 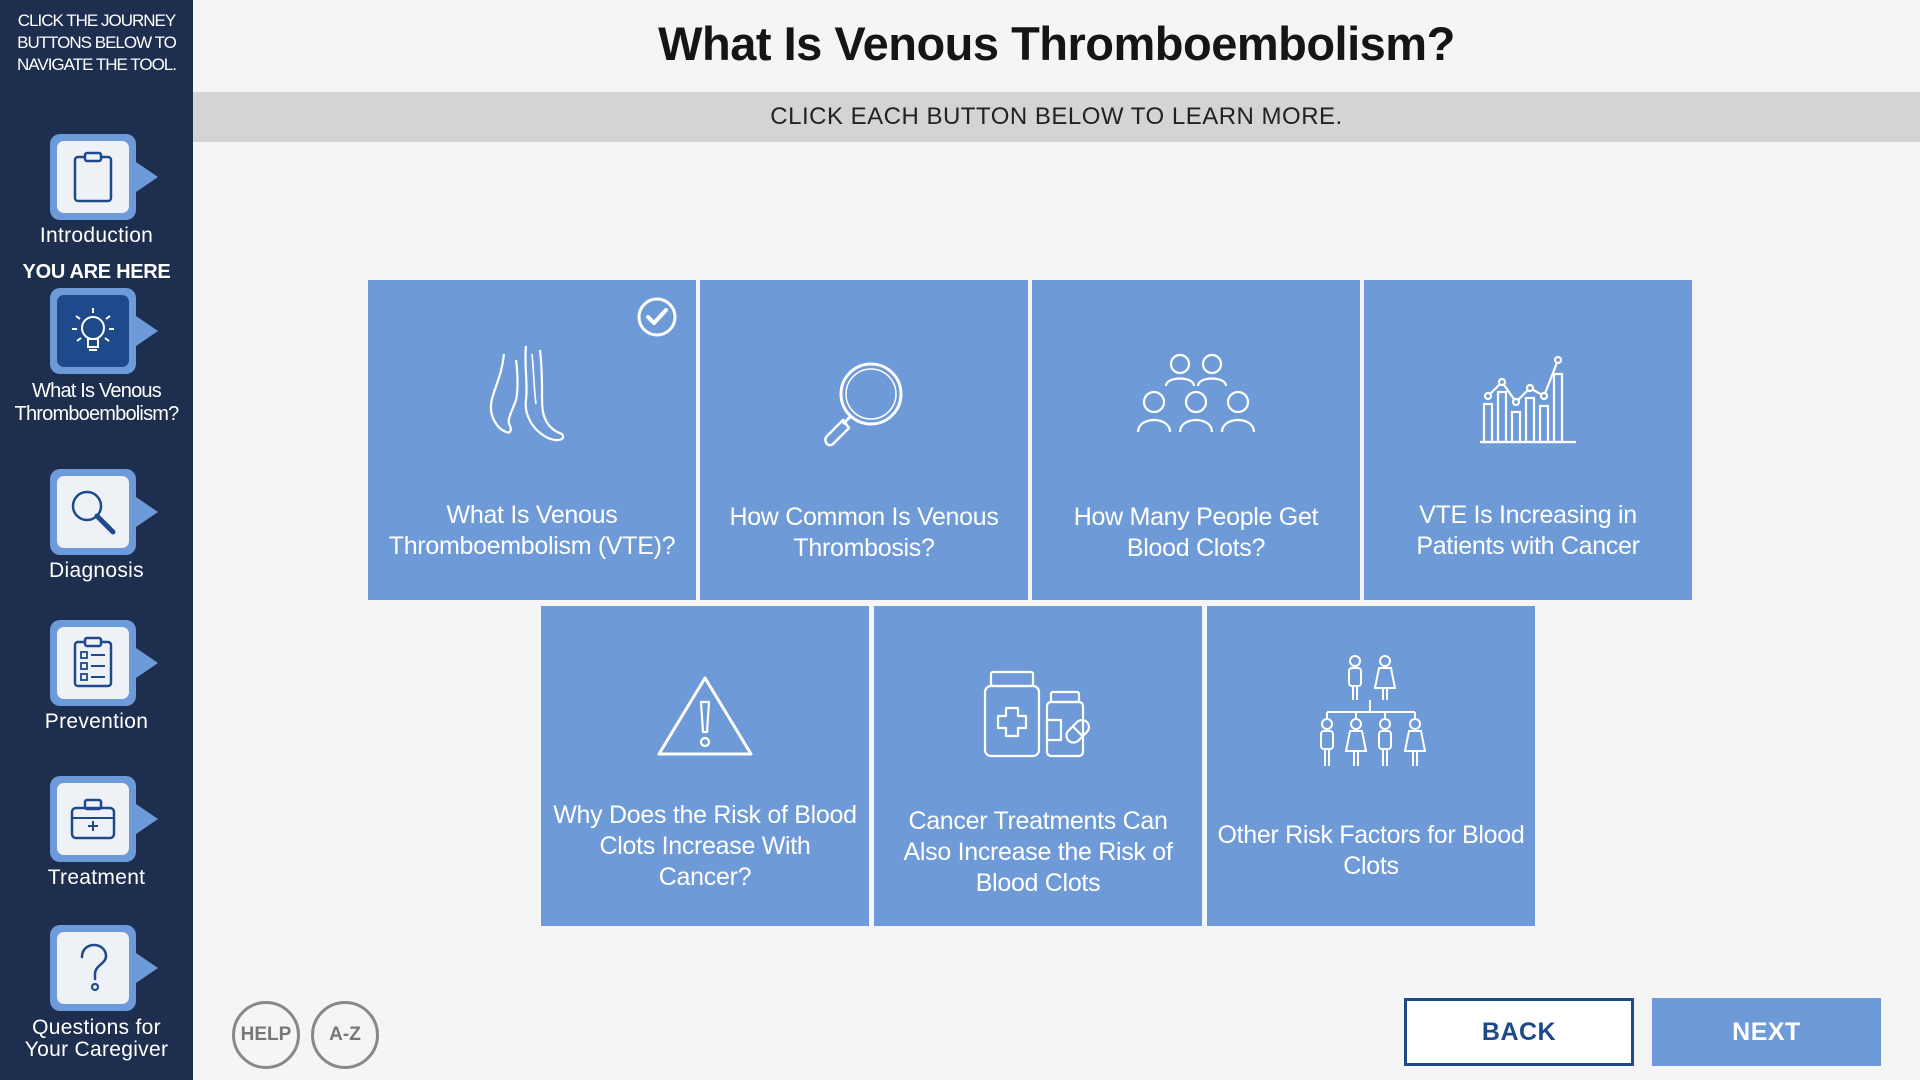 I want to click on card-how-many-people: How Many People Get Blood Clots?, so click(x=1196, y=440).